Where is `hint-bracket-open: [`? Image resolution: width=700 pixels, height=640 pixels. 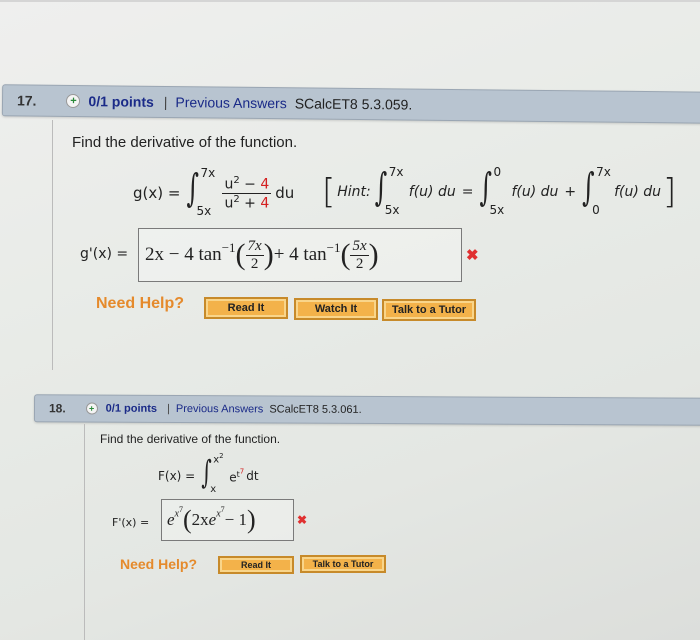 hint-bracket-open: [ is located at coordinates (329, 192).